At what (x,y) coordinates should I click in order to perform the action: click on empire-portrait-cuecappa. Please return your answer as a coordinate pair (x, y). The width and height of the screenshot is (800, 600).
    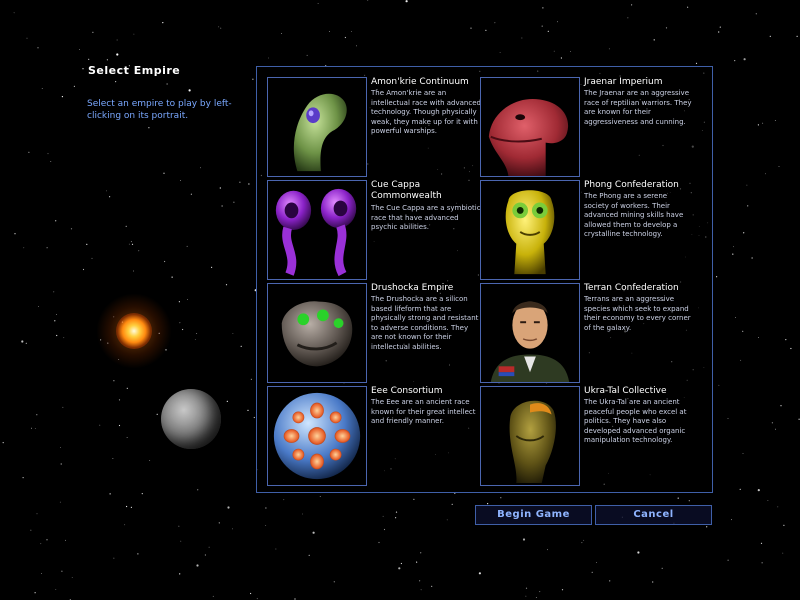
    Looking at the image, I should click on (317, 230).